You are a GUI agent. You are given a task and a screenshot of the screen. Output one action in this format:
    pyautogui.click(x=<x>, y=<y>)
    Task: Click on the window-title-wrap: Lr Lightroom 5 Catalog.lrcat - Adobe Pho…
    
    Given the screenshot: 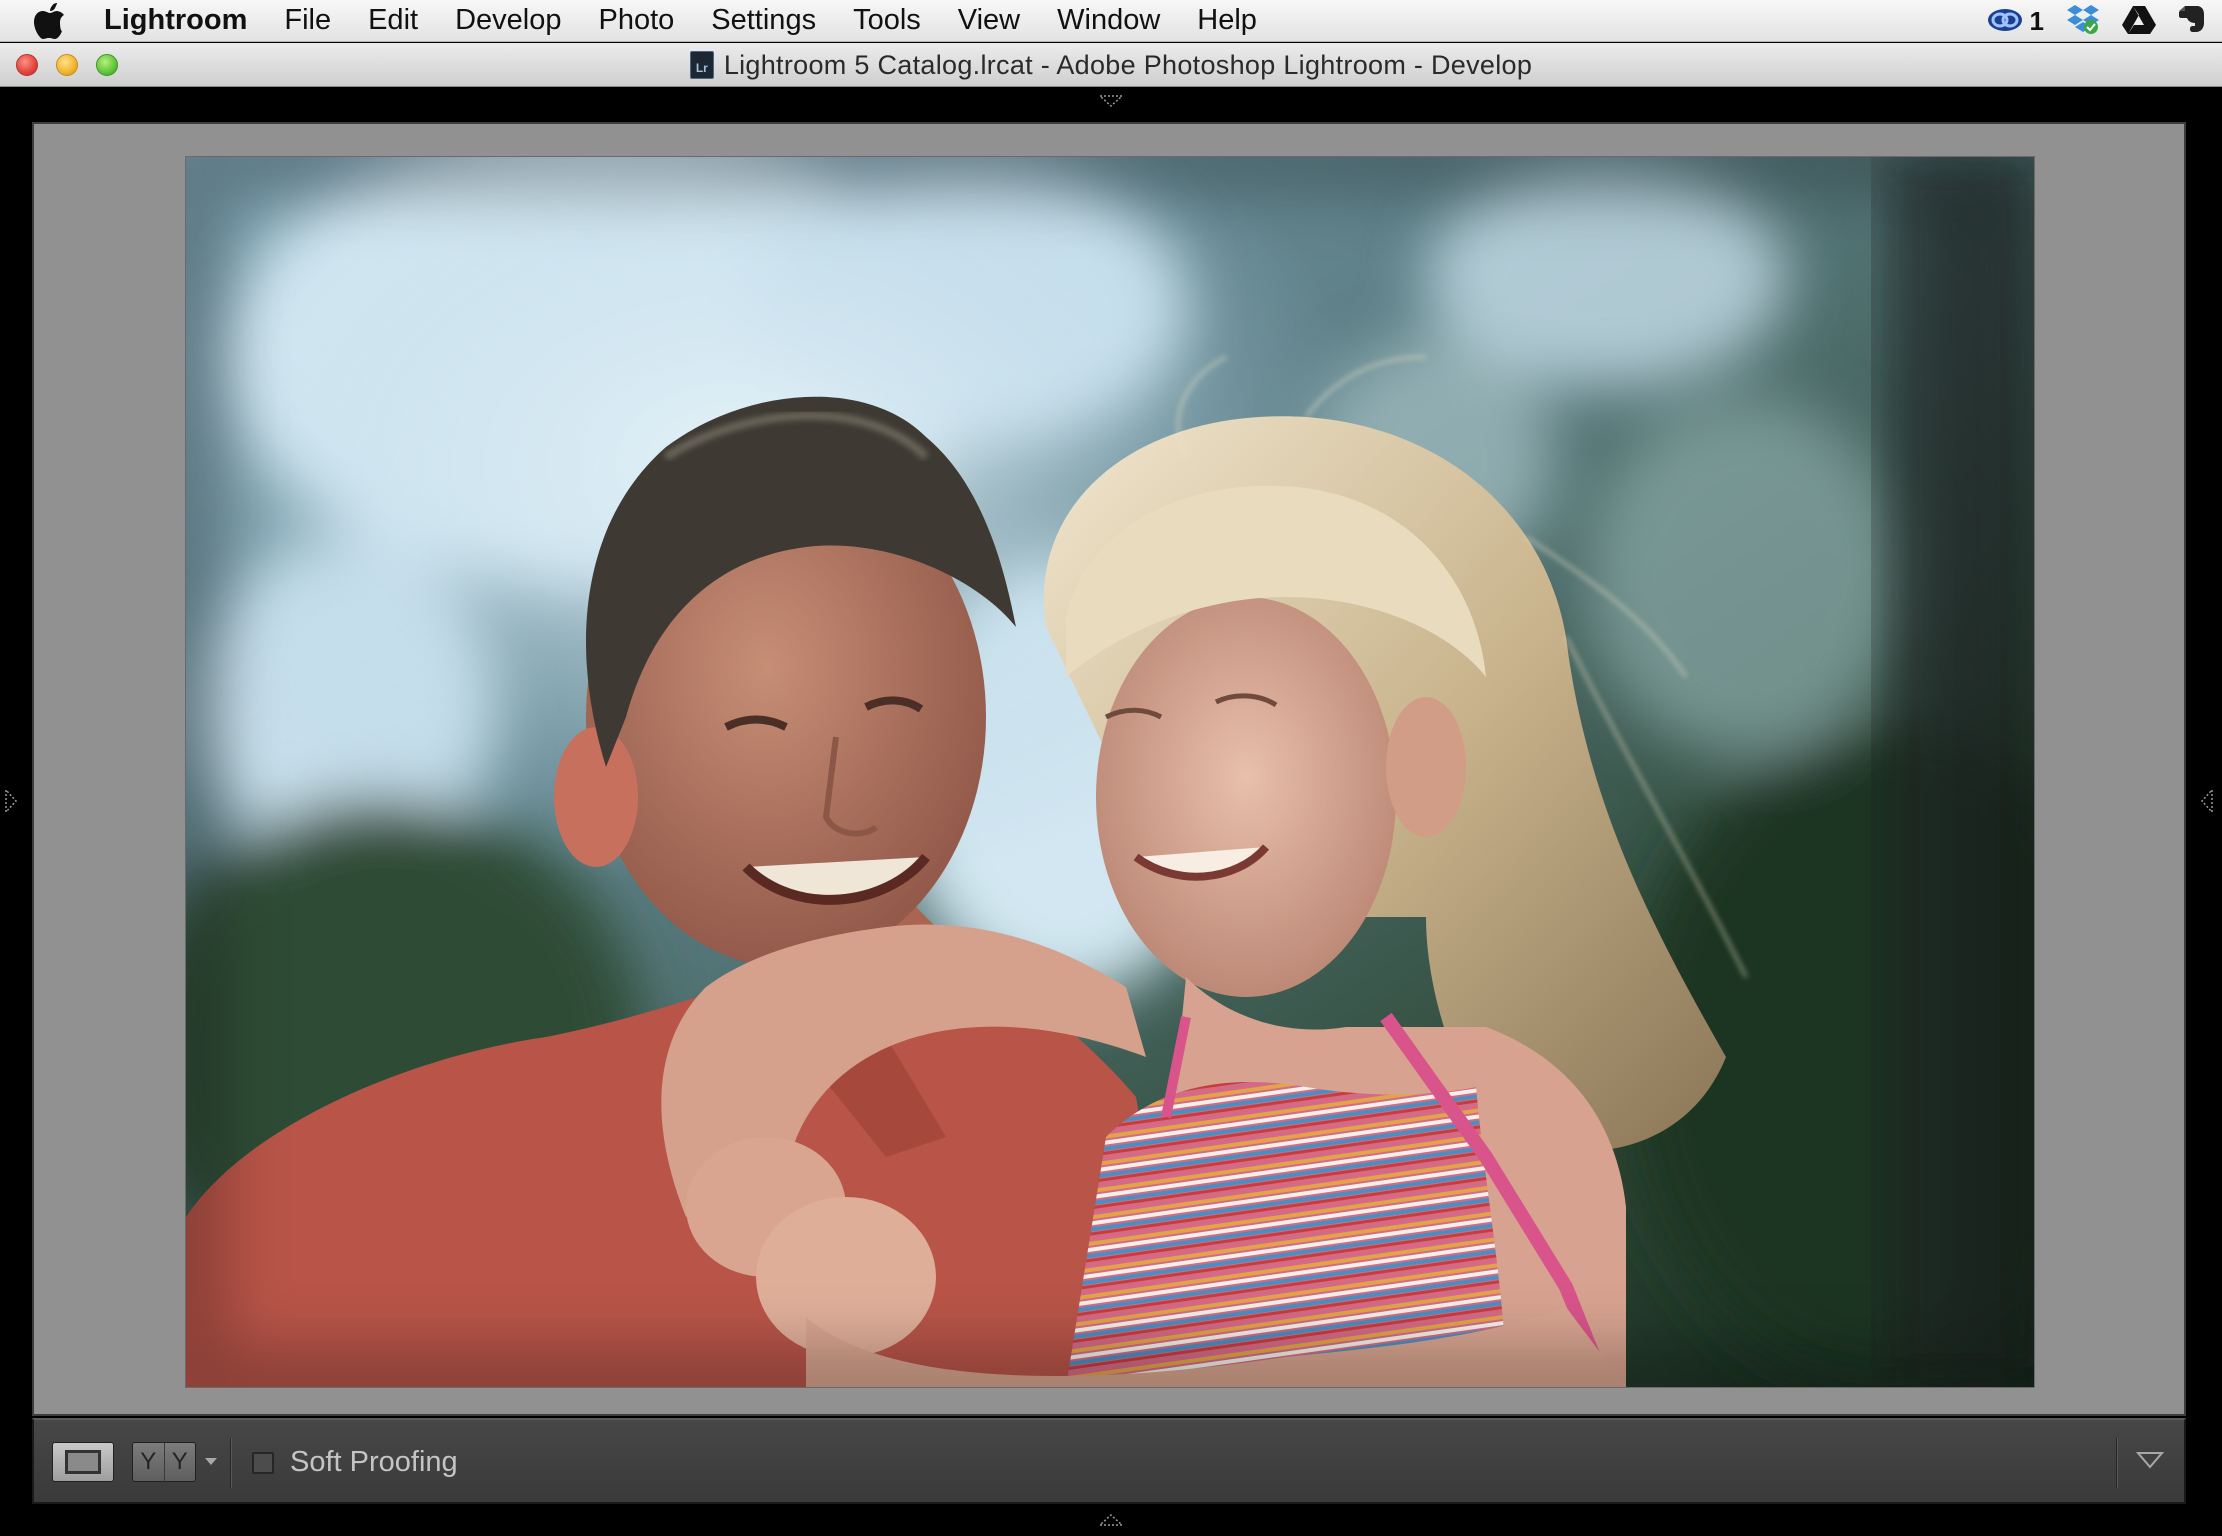 What is the action you would take?
    pyautogui.click(x=1111, y=65)
    